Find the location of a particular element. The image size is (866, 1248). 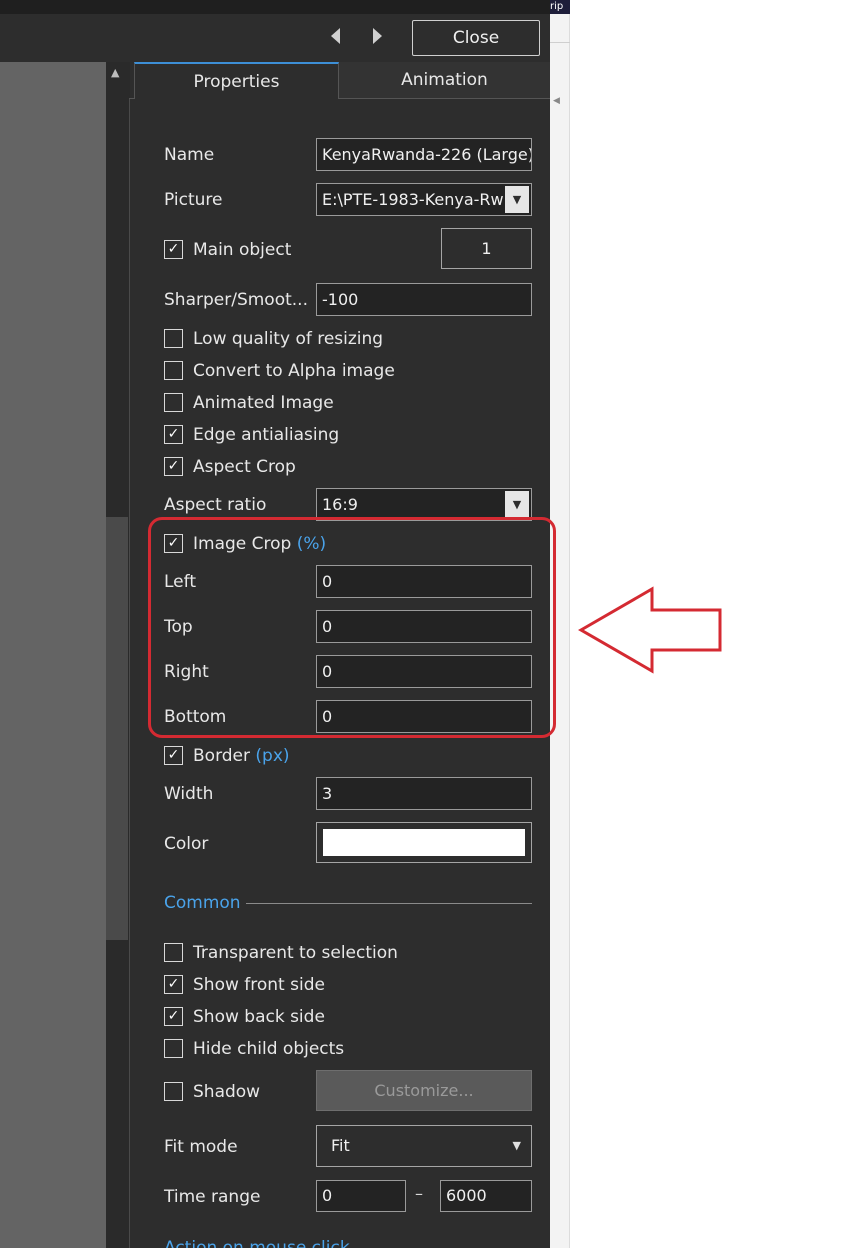

adjacent-window-title: rip is located at coordinates (560, 7).